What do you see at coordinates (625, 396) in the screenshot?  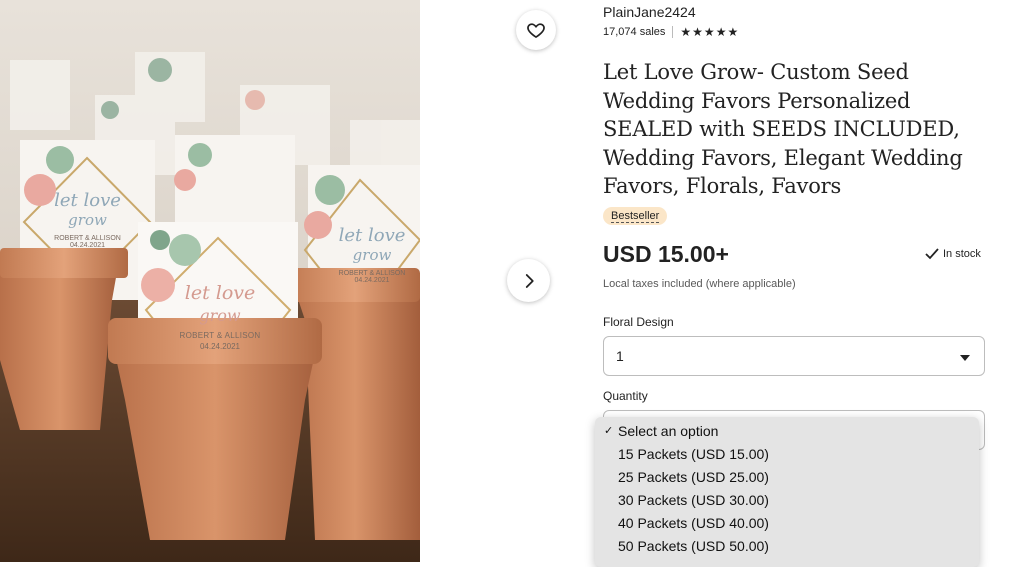 I see `quantity-label: Quantity` at bounding box center [625, 396].